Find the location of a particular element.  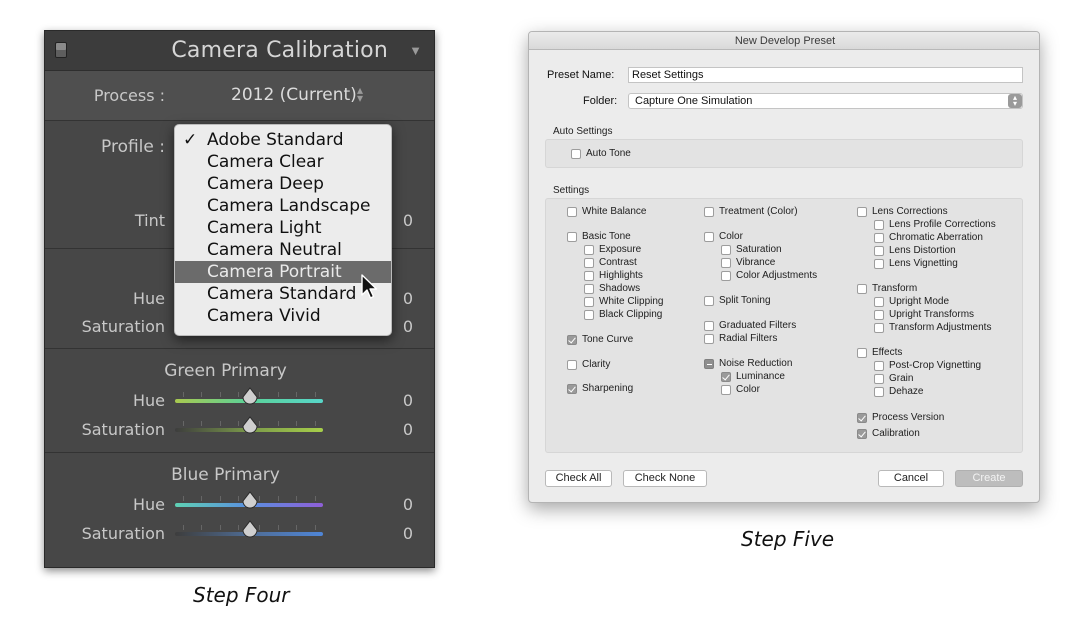

panel-header: Camera Calibration ▼ is located at coordinates (239, 51).